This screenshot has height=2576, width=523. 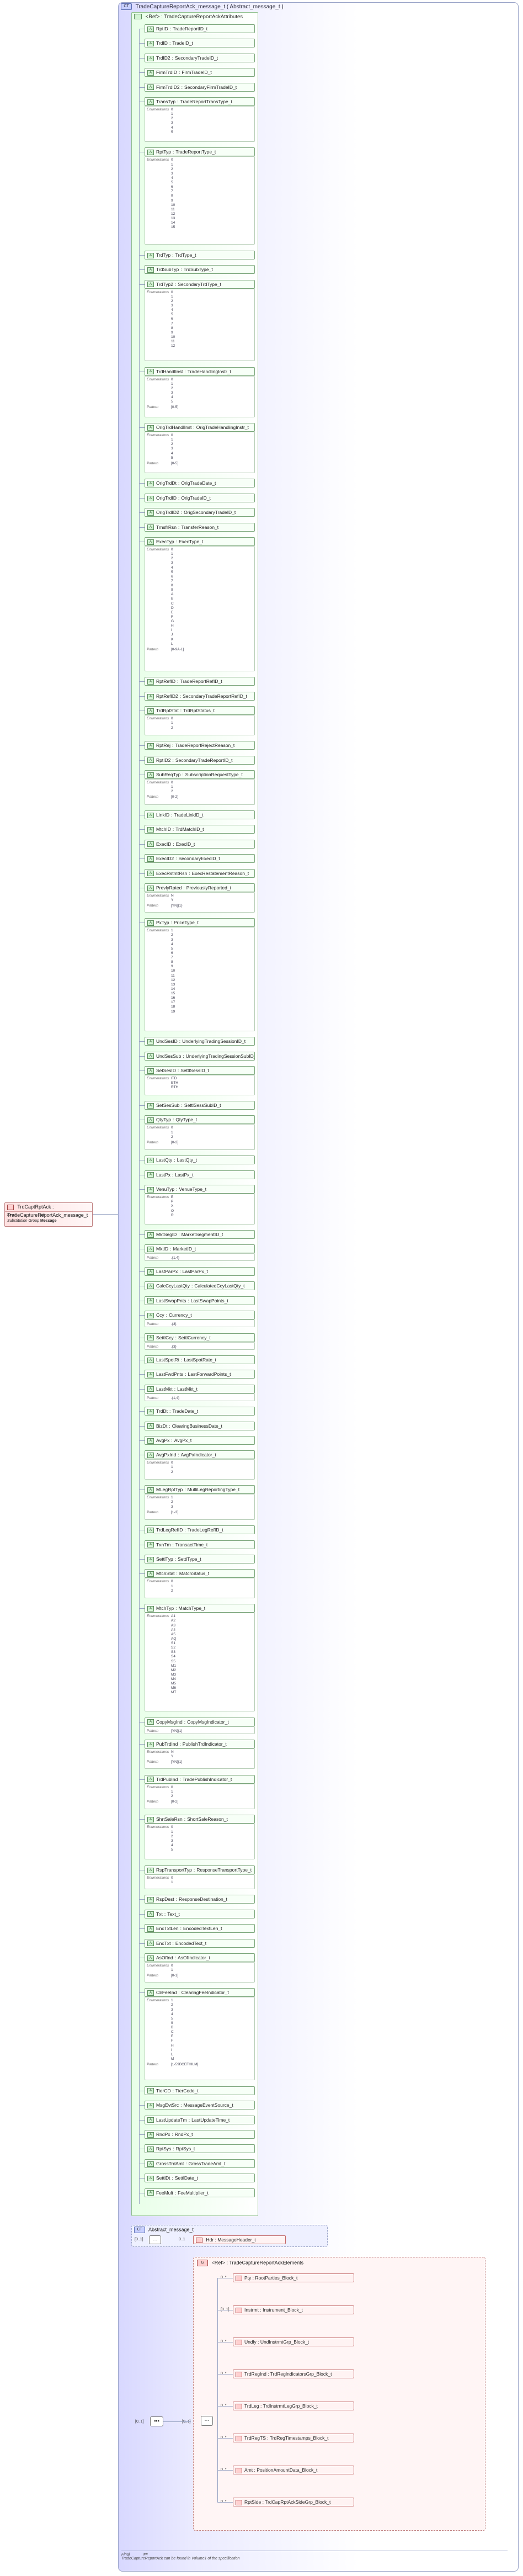 I want to click on attribute-type: LastMkt_t, so click(x=187, y=1389).